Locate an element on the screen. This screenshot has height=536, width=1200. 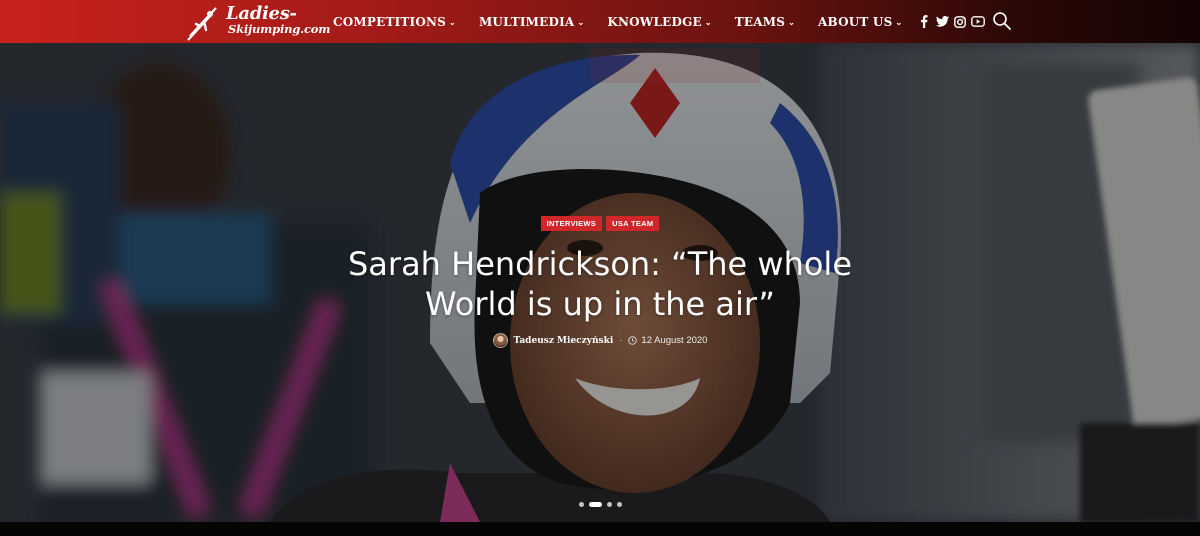
social-links is located at coordinates (953, 21).